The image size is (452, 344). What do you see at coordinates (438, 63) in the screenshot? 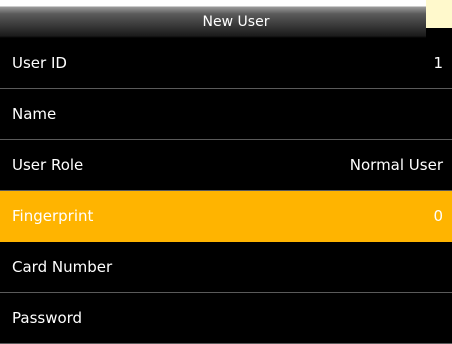
I see `user-id-value: 1` at bounding box center [438, 63].